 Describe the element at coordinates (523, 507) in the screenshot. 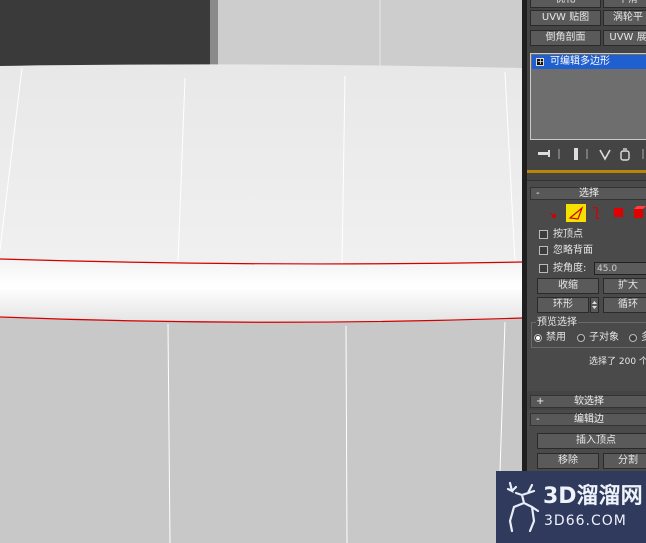

I see `deer-logo-icon` at that location.